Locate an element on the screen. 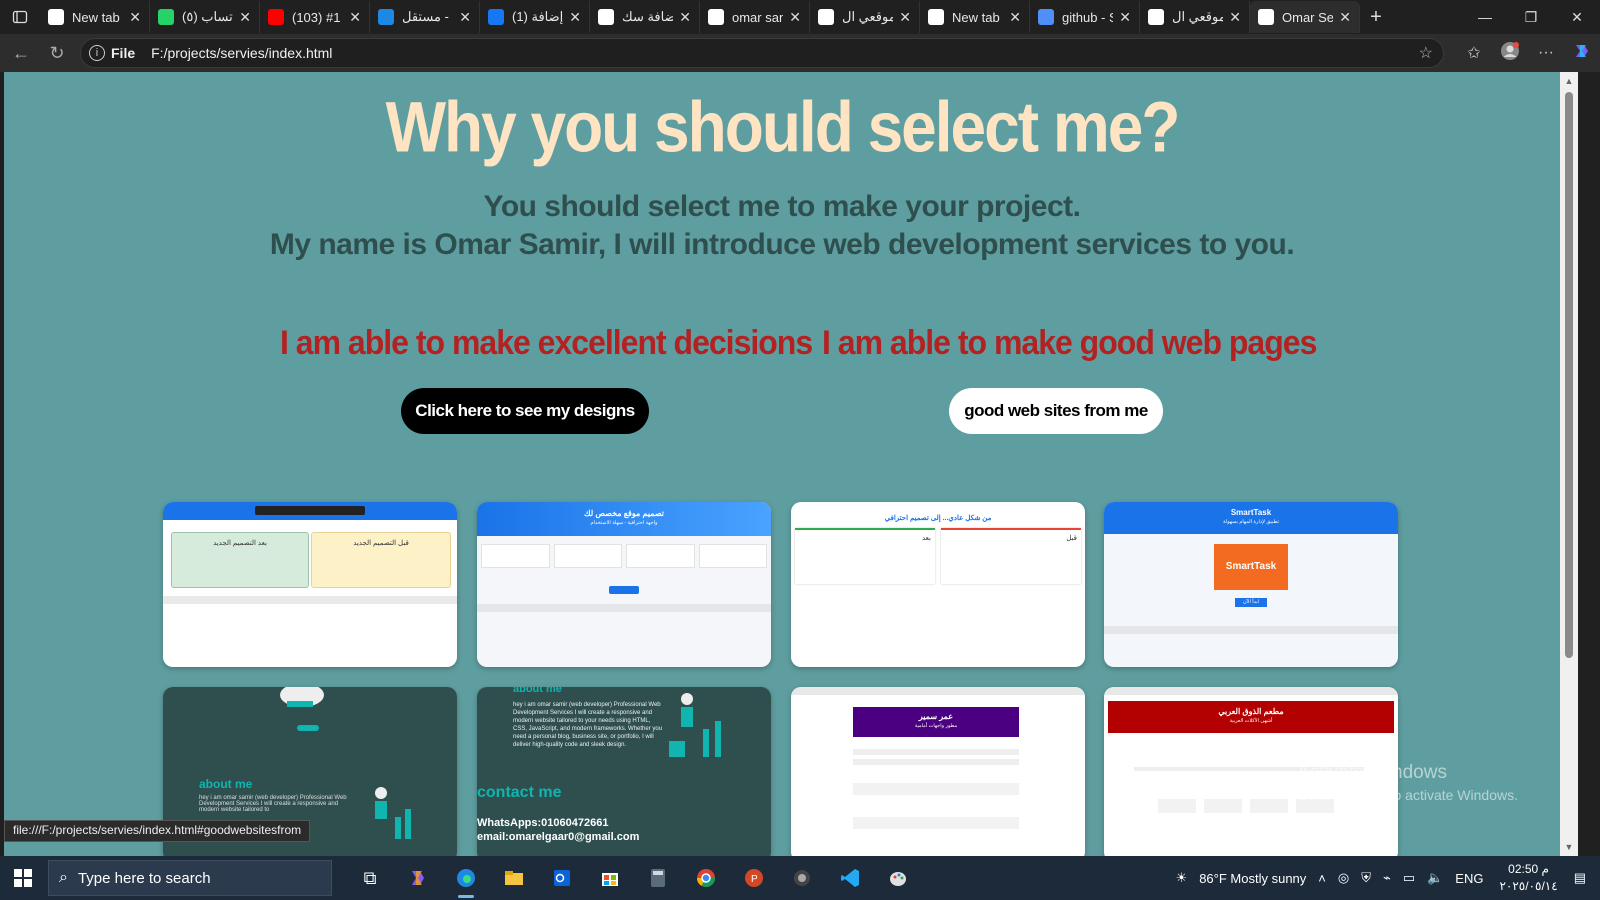 This screenshot has height=900, width=1600. tab-actions-icon is located at coordinates (20, 17).